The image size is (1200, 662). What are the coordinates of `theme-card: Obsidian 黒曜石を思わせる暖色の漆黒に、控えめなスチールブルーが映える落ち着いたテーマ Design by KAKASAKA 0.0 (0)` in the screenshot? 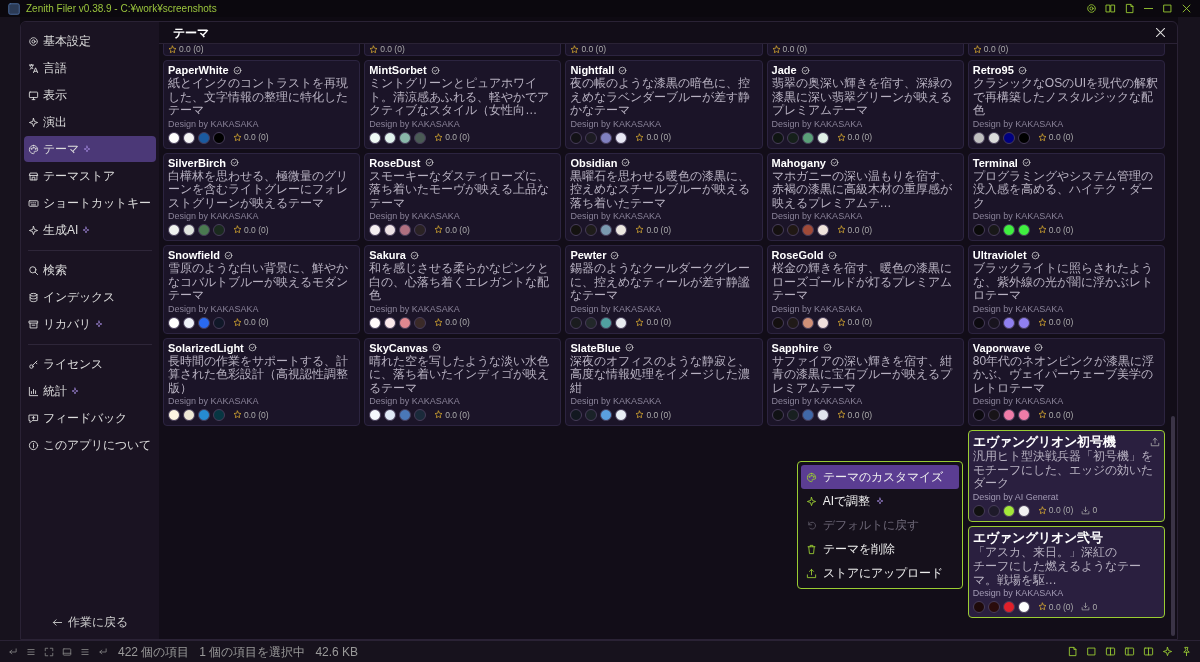 It's located at (664, 196).